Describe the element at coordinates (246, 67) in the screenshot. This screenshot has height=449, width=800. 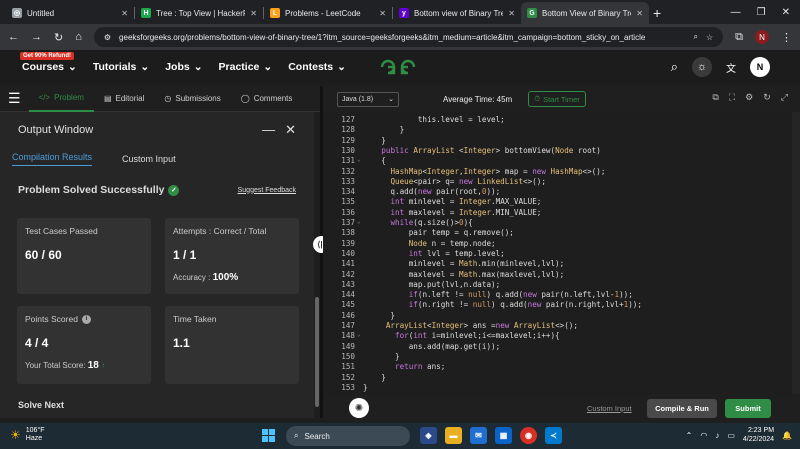
I see `nav-practice: Practice ⌄` at that location.